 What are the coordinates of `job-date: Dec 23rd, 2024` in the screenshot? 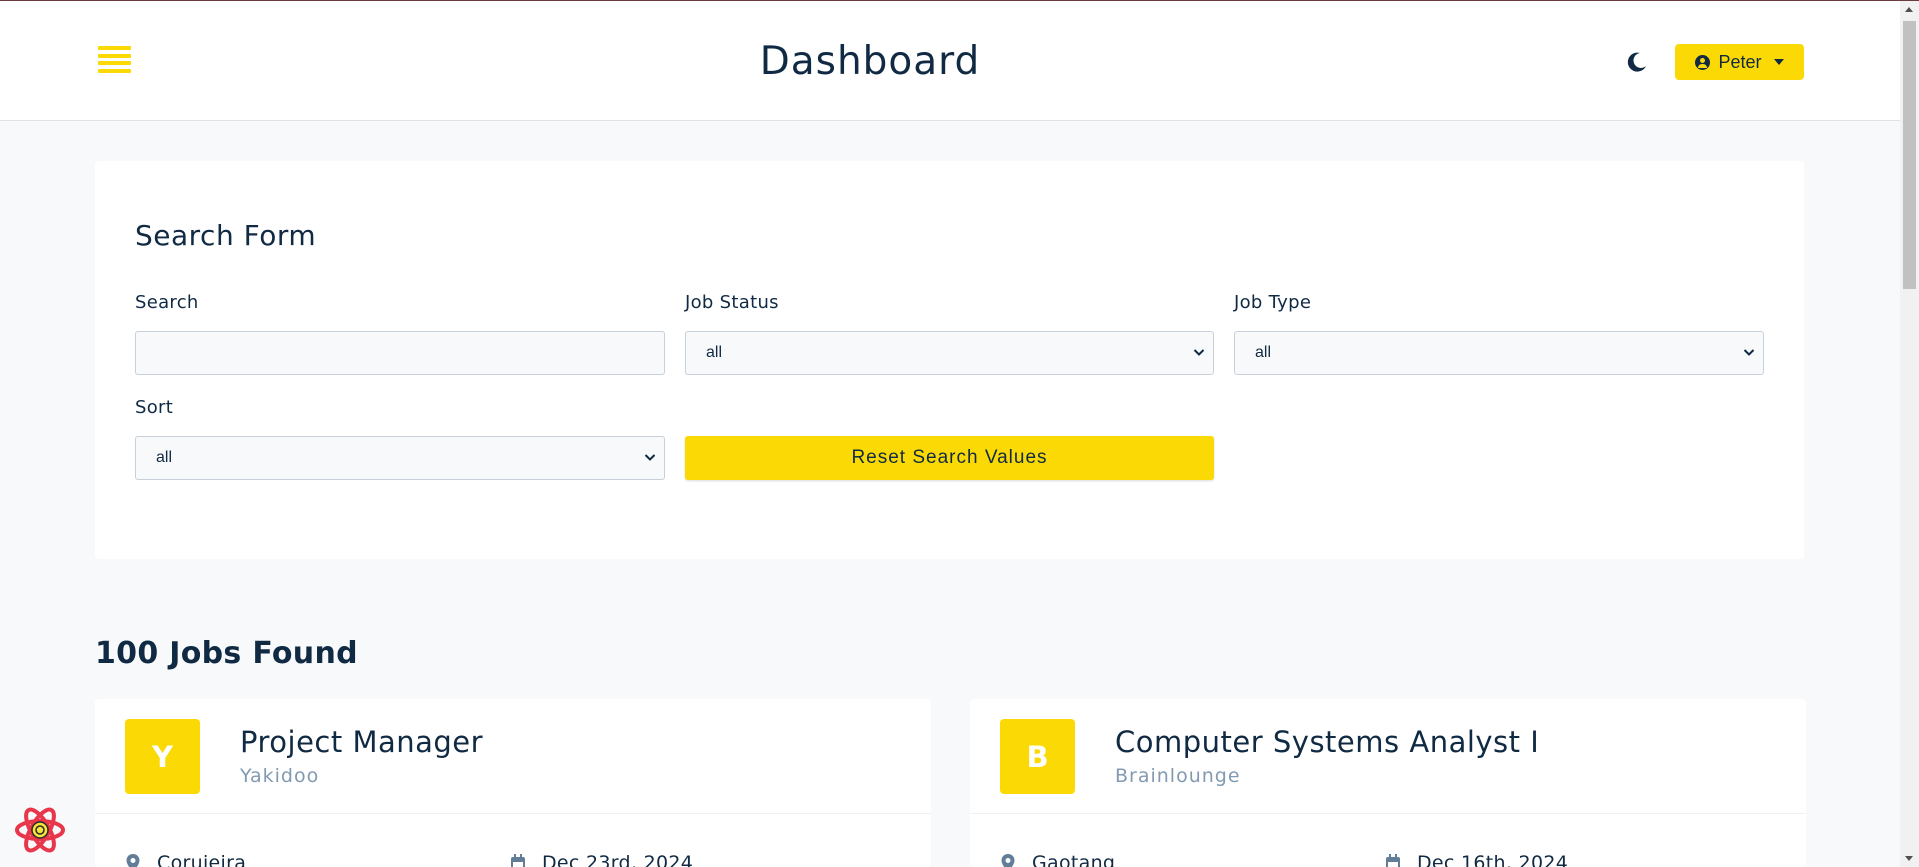 It's located at (601, 859).